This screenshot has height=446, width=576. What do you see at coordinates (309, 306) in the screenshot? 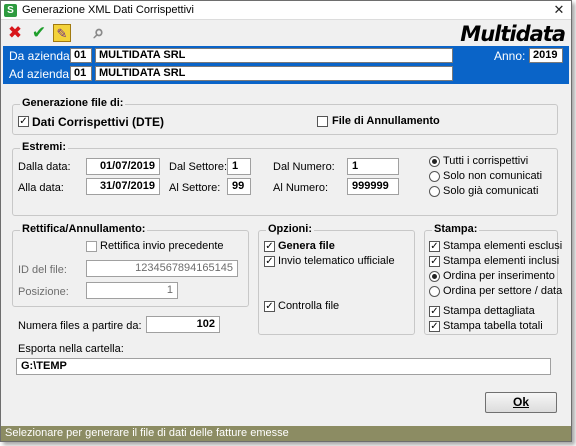
I see `controlla-file-label: Controlla file` at bounding box center [309, 306].